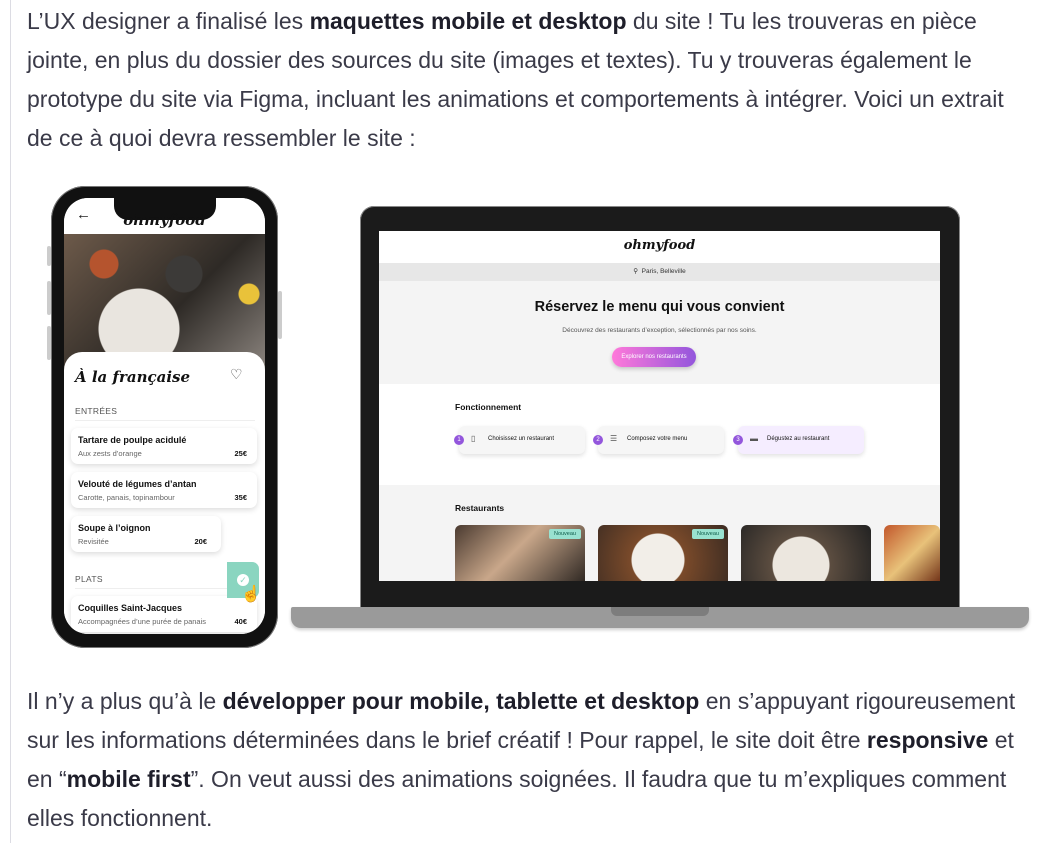 This screenshot has width=1050, height=843. I want to click on step-card: 1 ▯ Choisissez un restaurant, so click(519, 440).